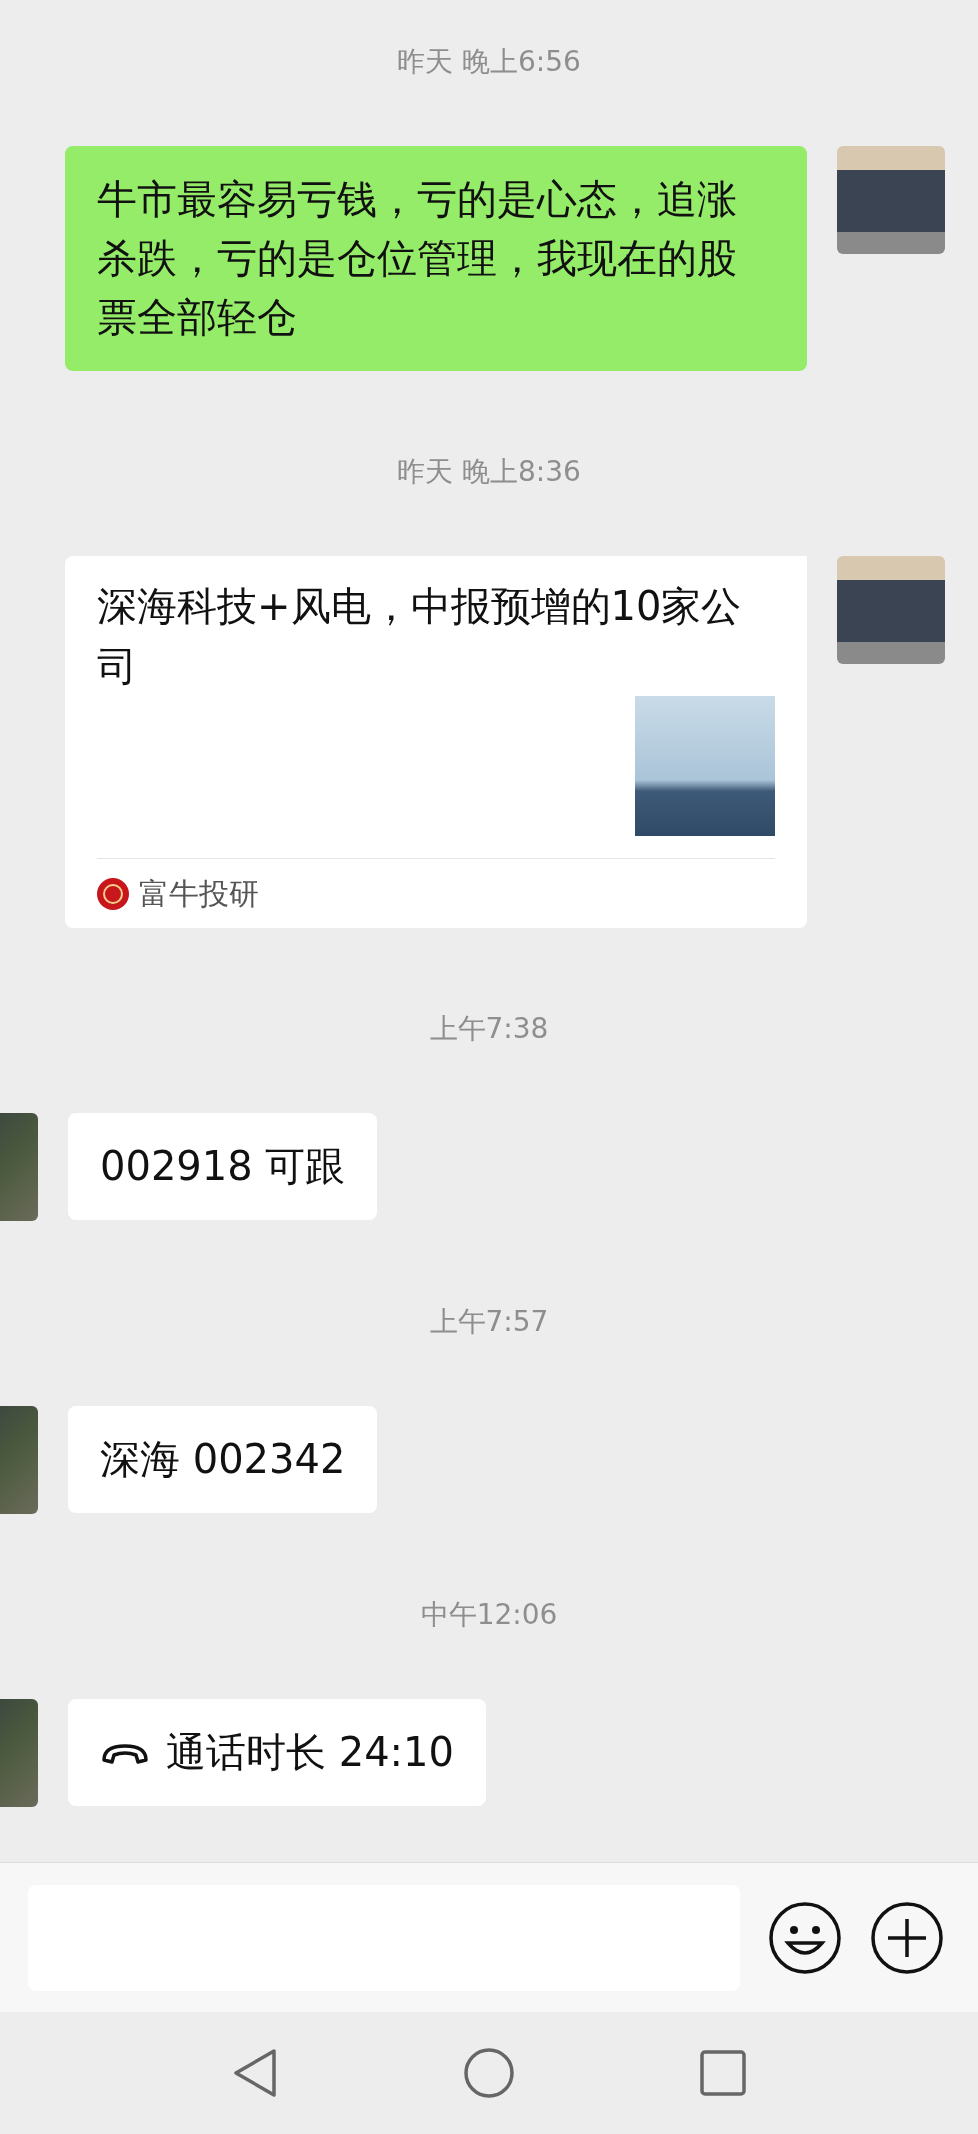  Describe the element at coordinates (223, 1166) in the screenshot. I see `message-bubble: 002918 可跟` at that location.